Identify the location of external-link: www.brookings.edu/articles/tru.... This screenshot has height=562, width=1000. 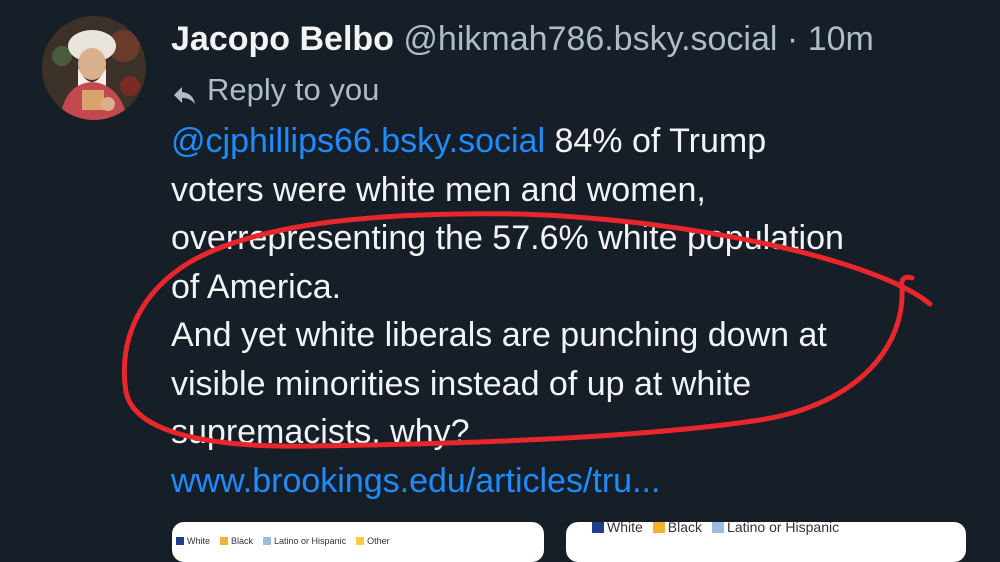
(571, 481).